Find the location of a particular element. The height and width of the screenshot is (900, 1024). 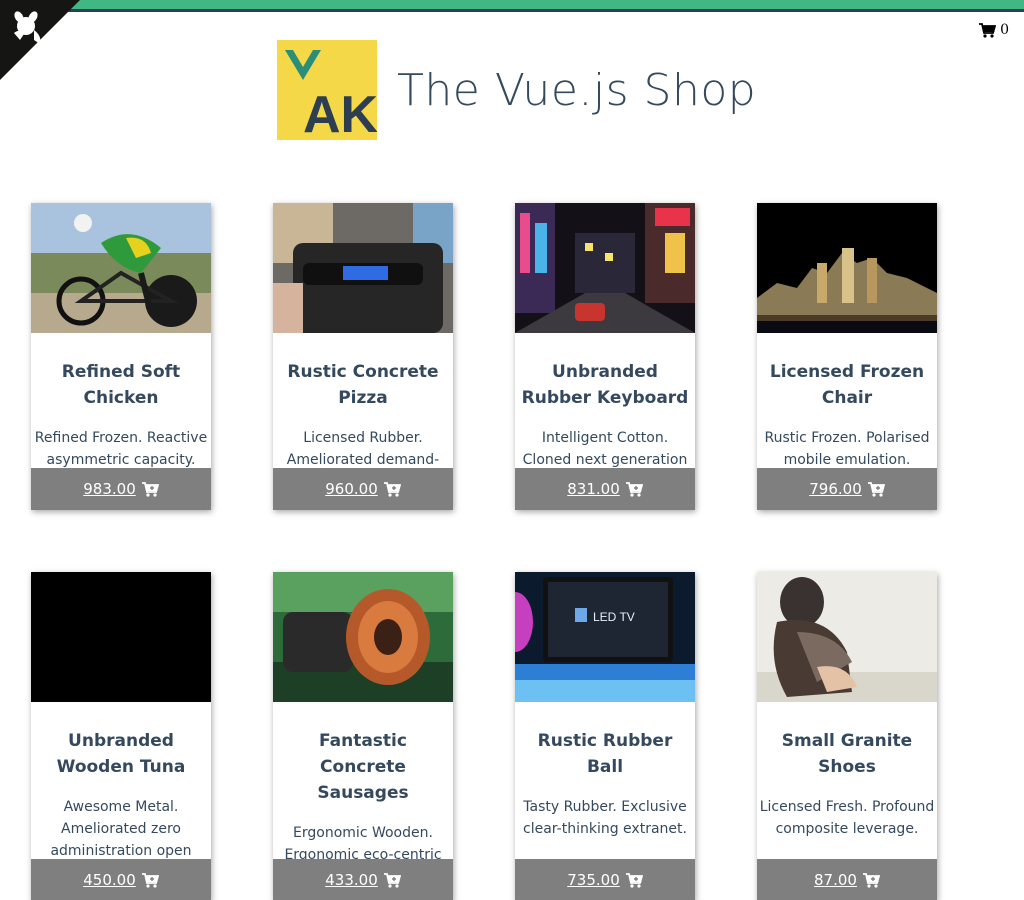

github-corner-link is located at coordinates (40, 40).